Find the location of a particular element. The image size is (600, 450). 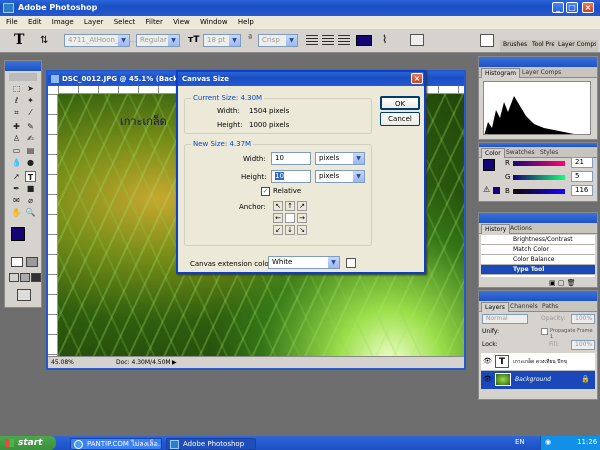

menu-filter: Filter is located at coordinates (154, 22).